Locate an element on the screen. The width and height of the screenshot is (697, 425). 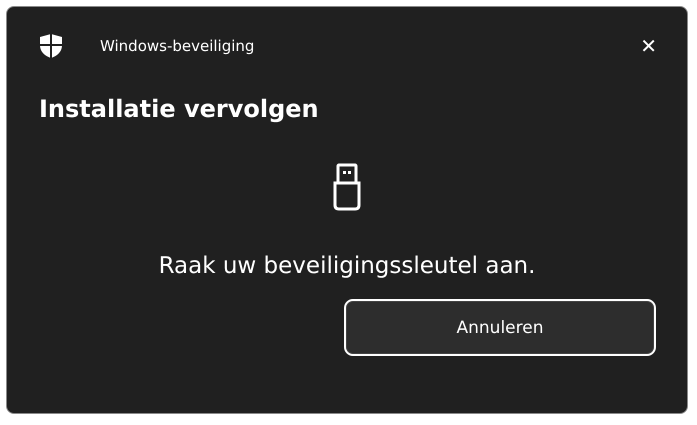
cancel-button: Annuleren is located at coordinates (500, 327).